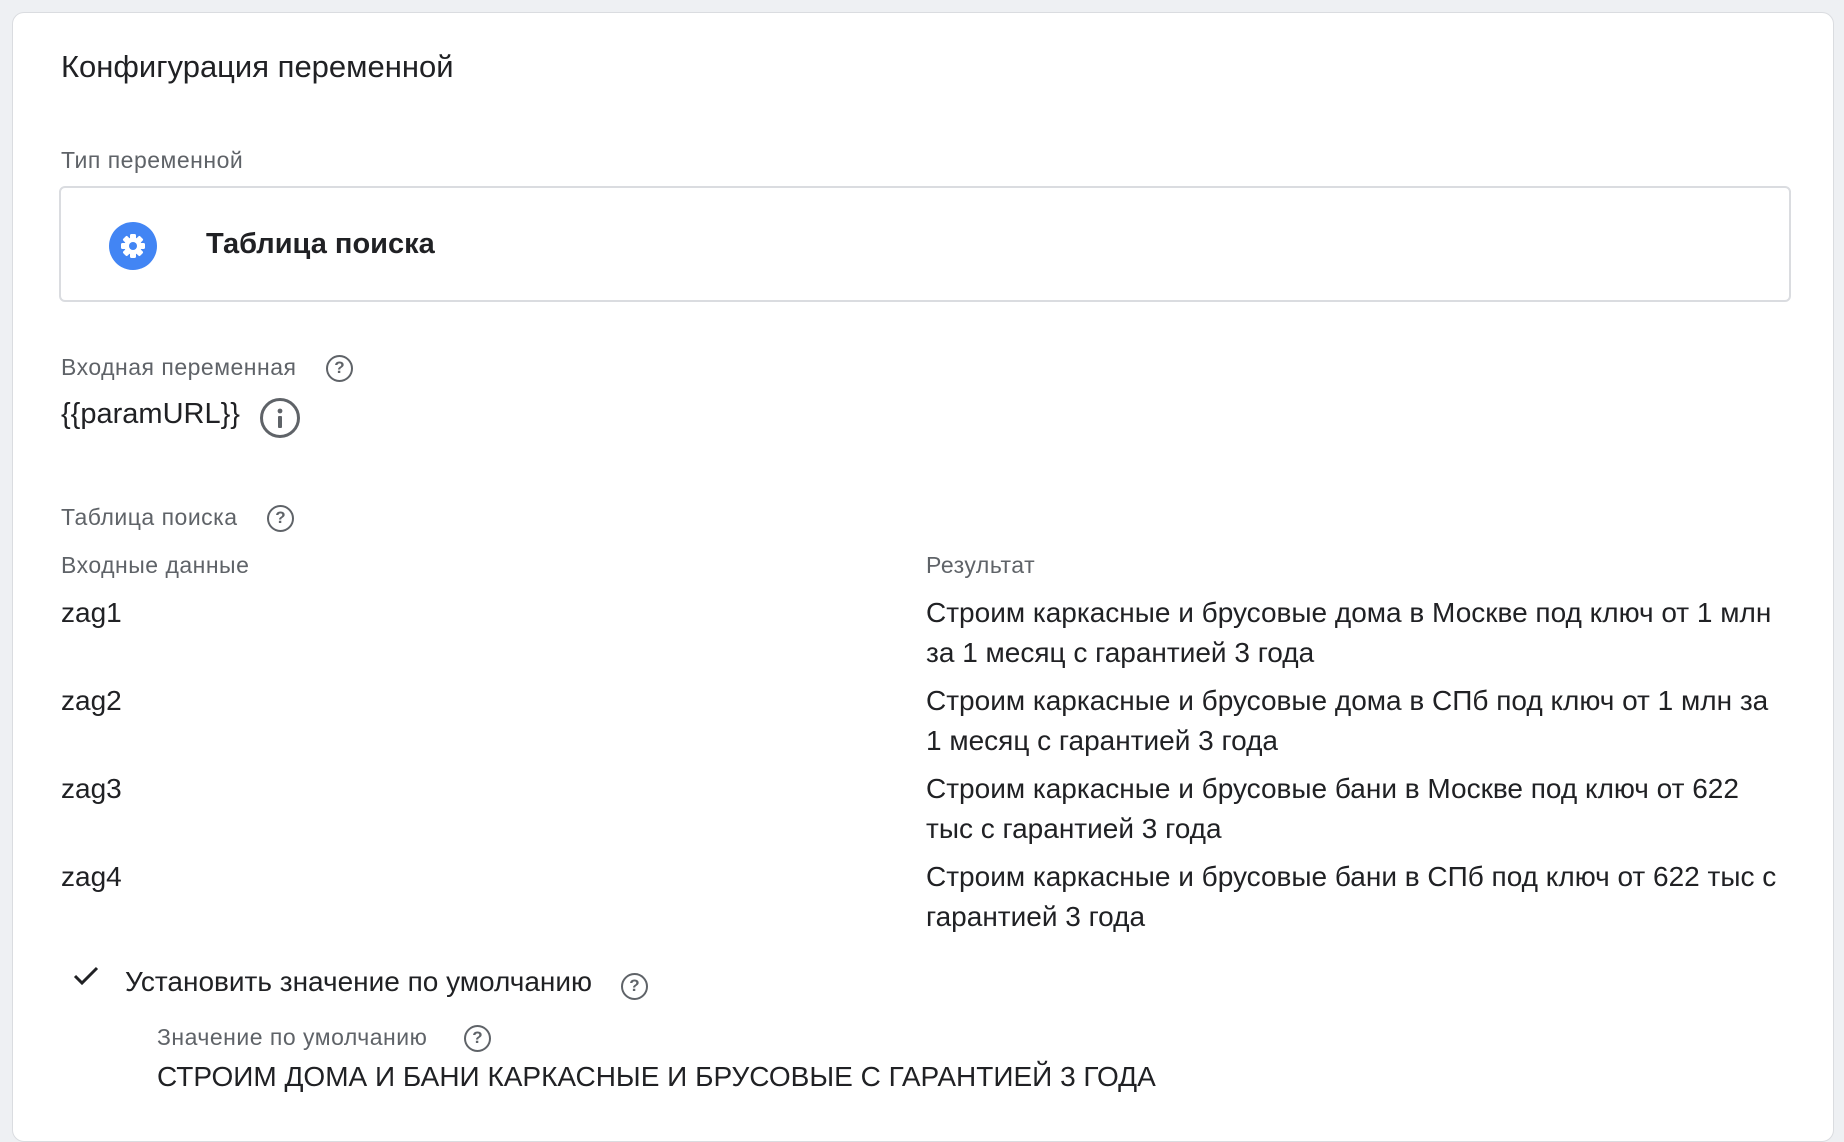 Image resolution: width=1844 pixels, height=1142 pixels. I want to click on input-variable-label: Входная переменная, so click(179, 367).